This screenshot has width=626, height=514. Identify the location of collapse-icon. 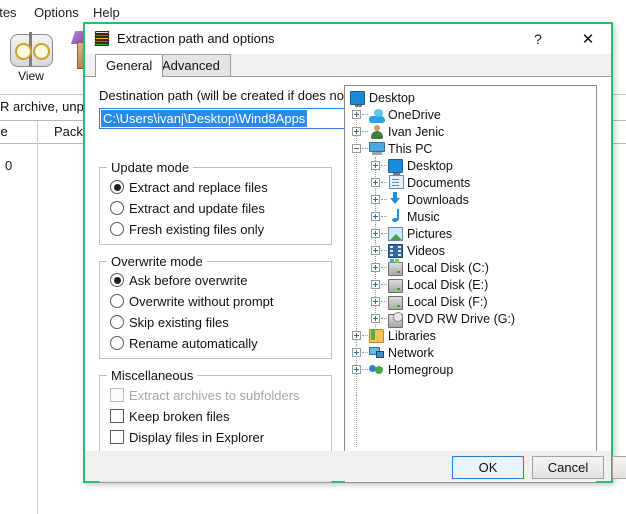
(356, 148).